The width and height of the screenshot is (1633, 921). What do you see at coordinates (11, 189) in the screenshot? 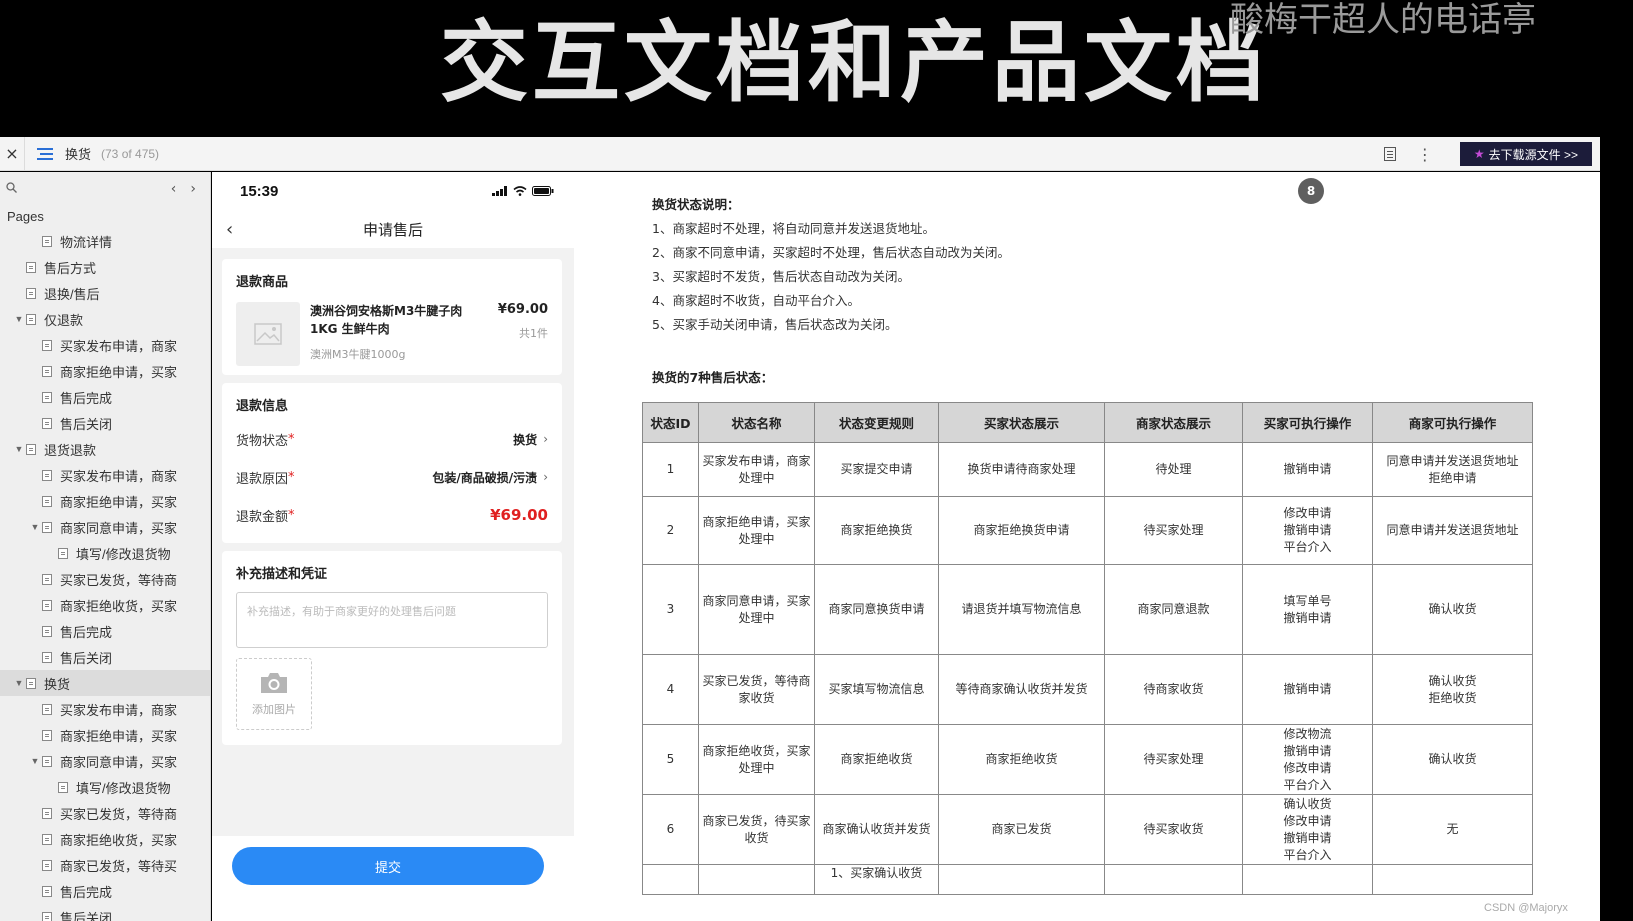
I see `search-icon` at bounding box center [11, 189].